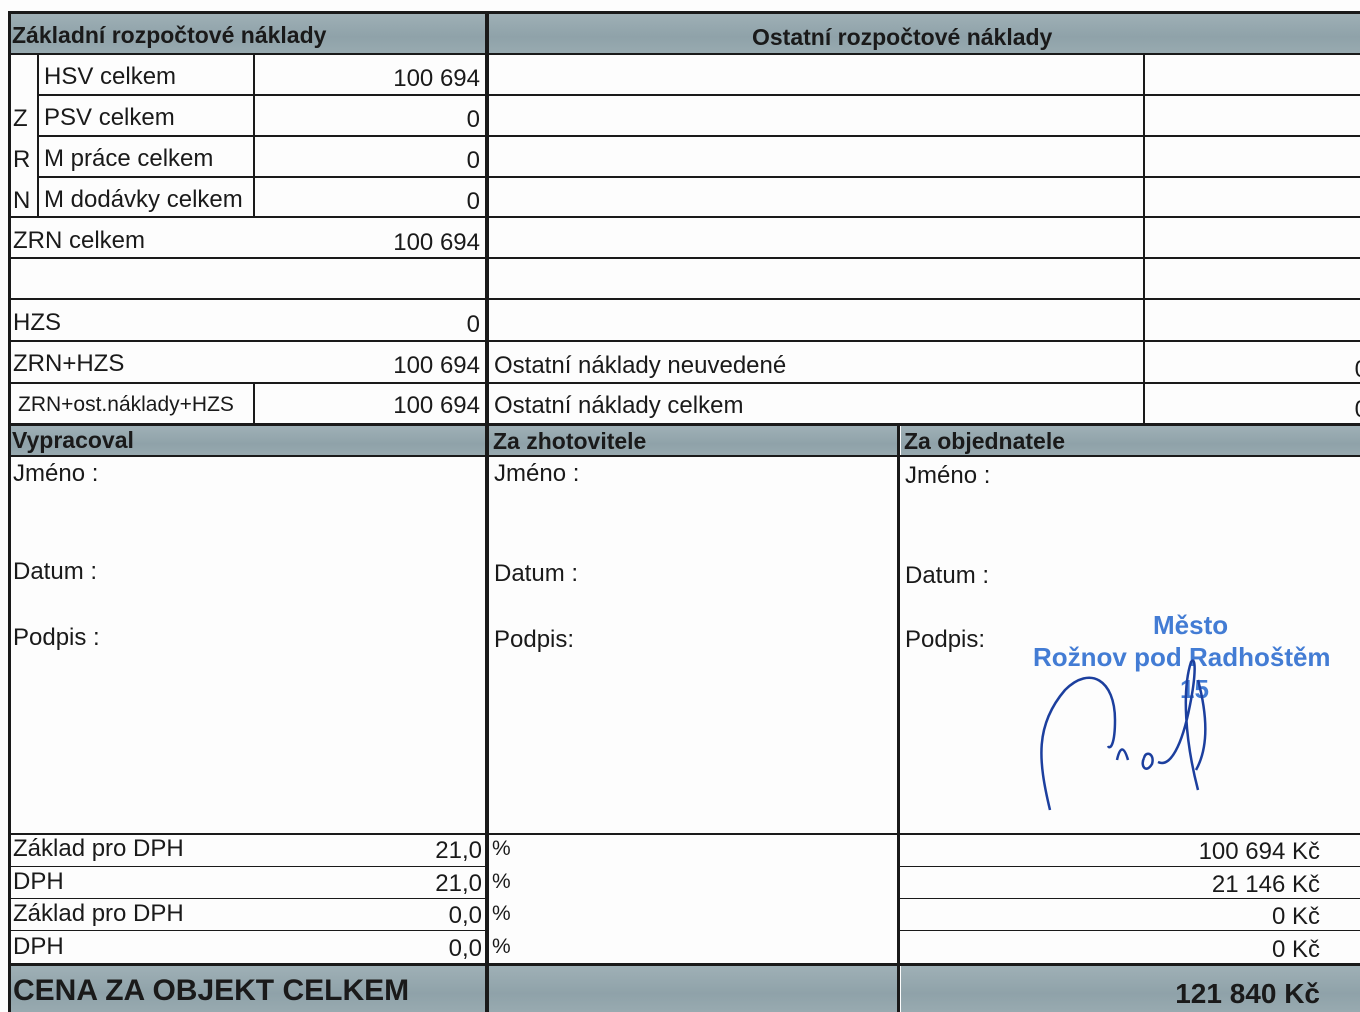 The width and height of the screenshot is (1360, 1012). I want to click on client-sign-label: Podpis:, so click(945, 639).